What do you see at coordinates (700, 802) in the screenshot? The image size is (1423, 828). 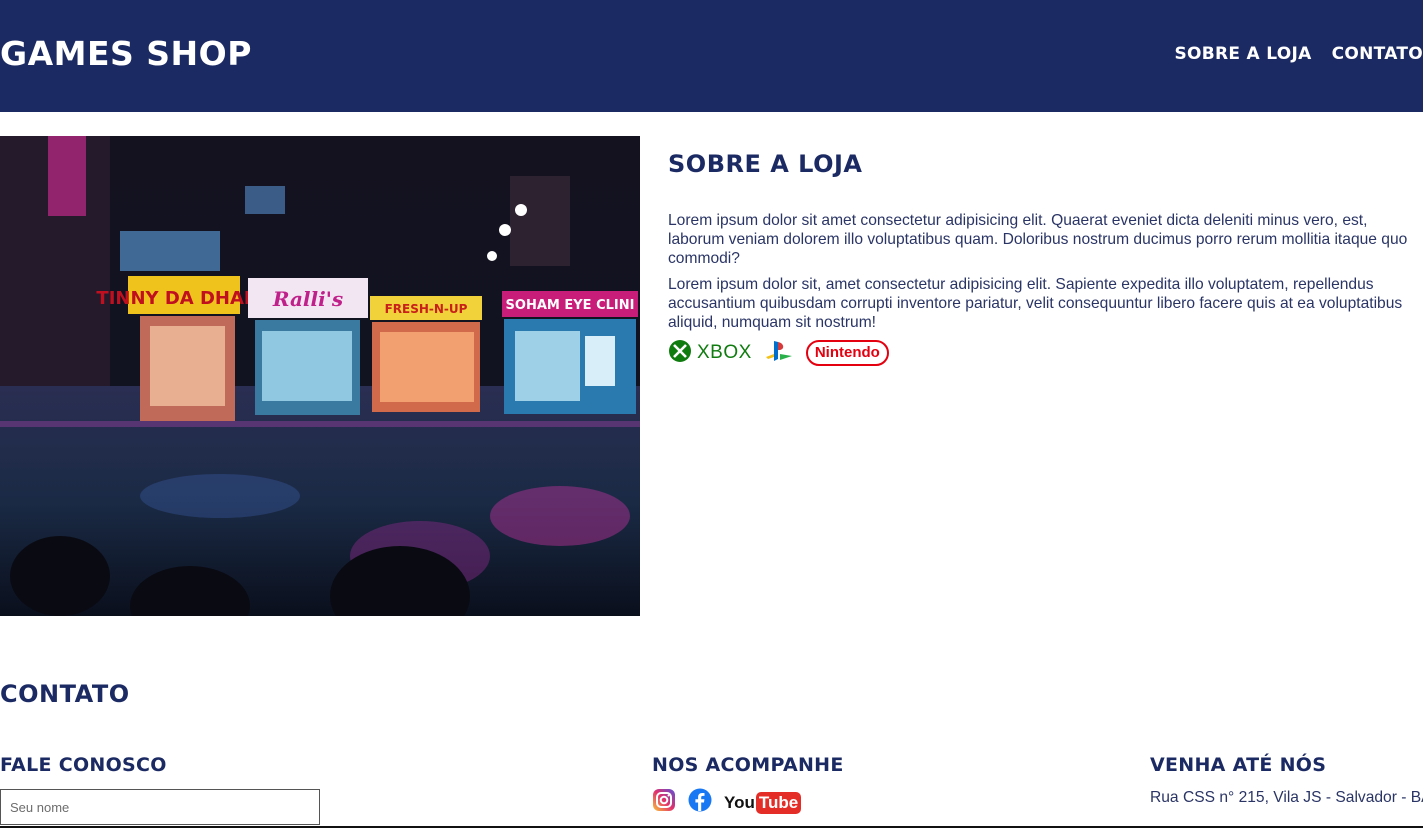 I see `facebook-icon` at bounding box center [700, 802].